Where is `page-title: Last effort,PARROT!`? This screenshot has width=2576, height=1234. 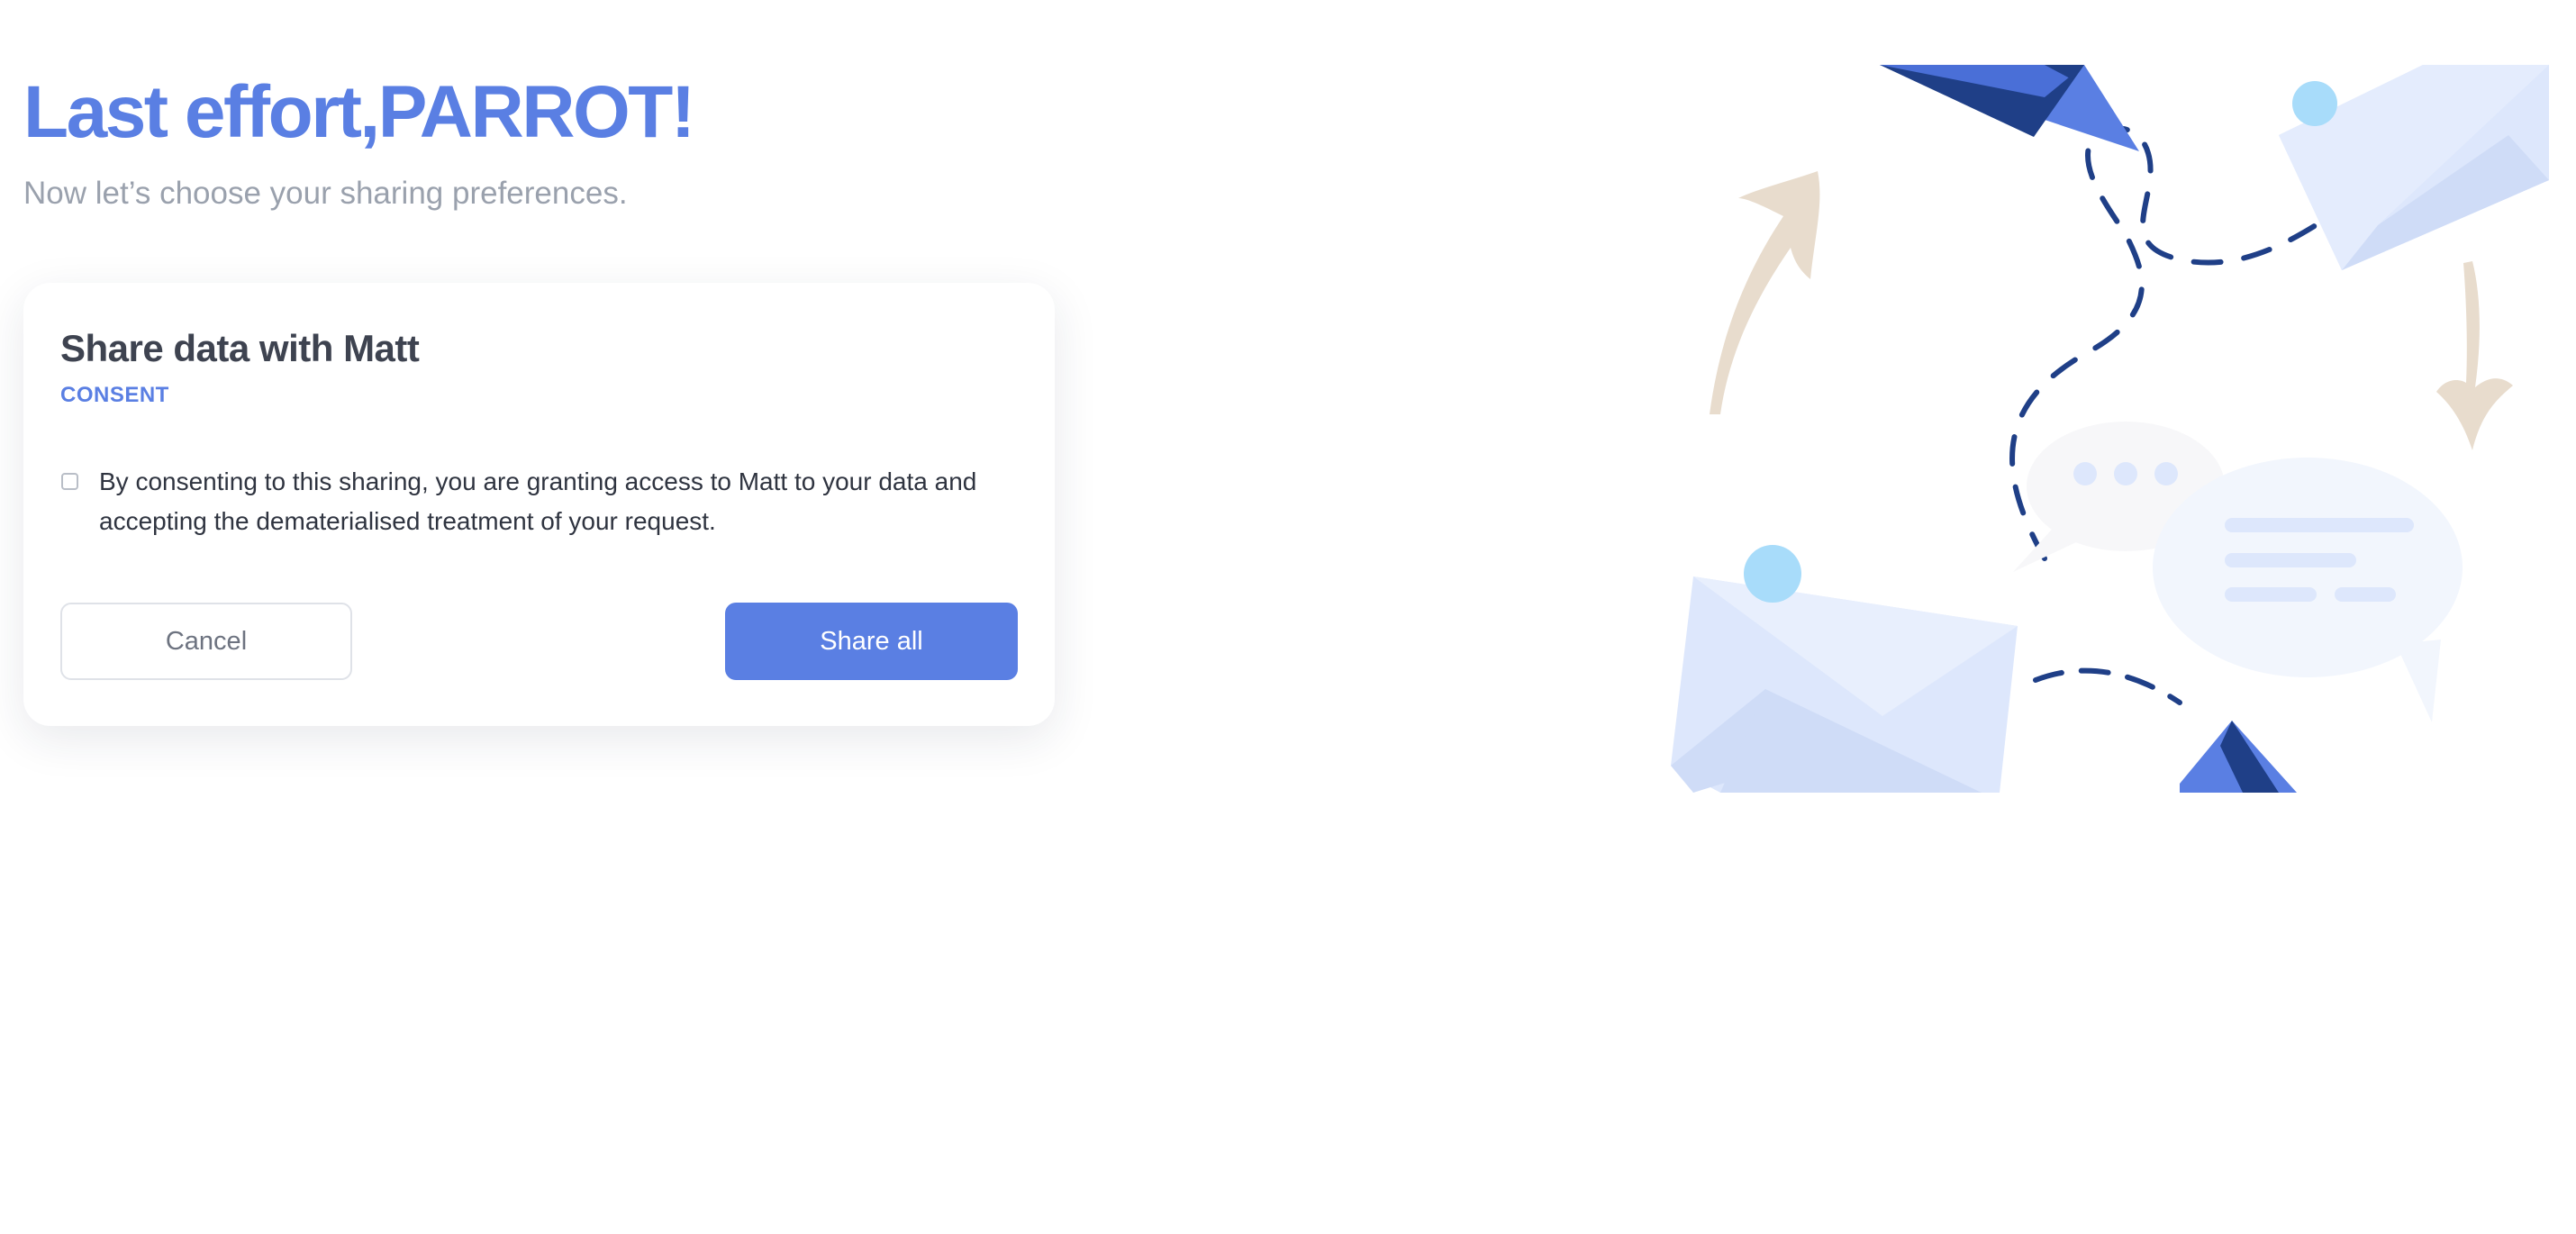 page-title: Last effort,PARROT! is located at coordinates (359, 112).